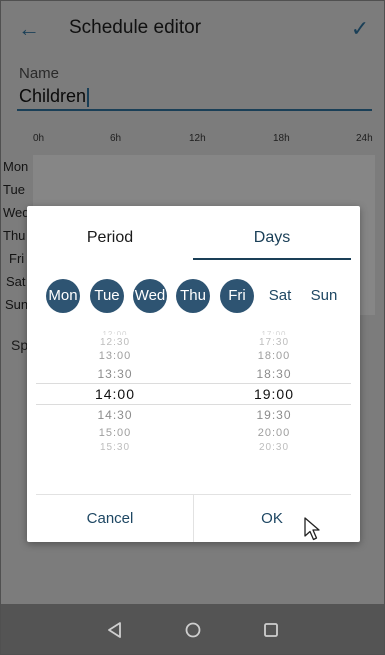 This screenshot has height=655, width=385. Describe the element at coordinates (16, 212) in the screenshot. I see `day-label: Wed` at that location.